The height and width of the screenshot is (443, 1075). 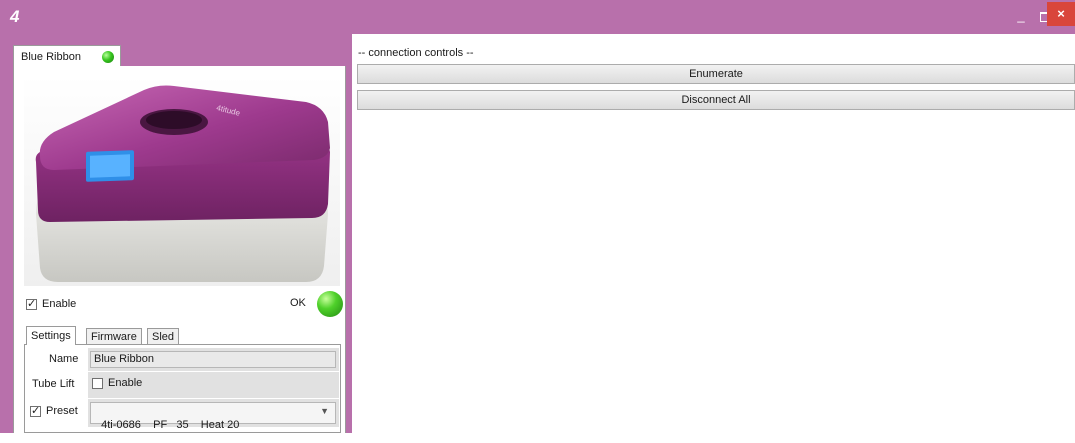 I want to click on tube-lift-checkbox, so click(x=97, y=383).